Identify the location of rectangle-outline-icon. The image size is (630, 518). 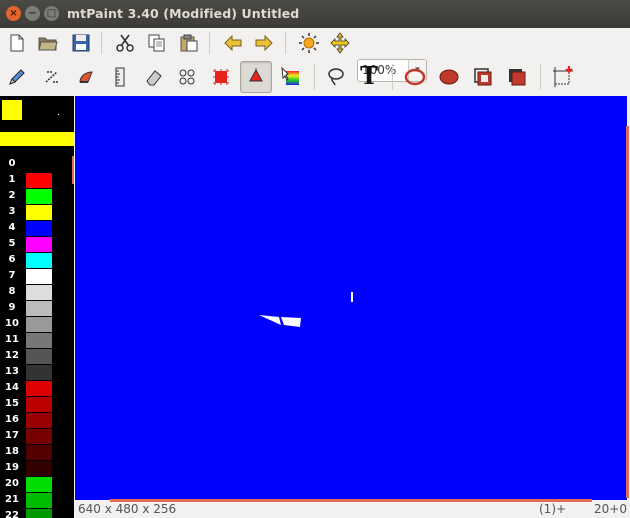
(483, 77).